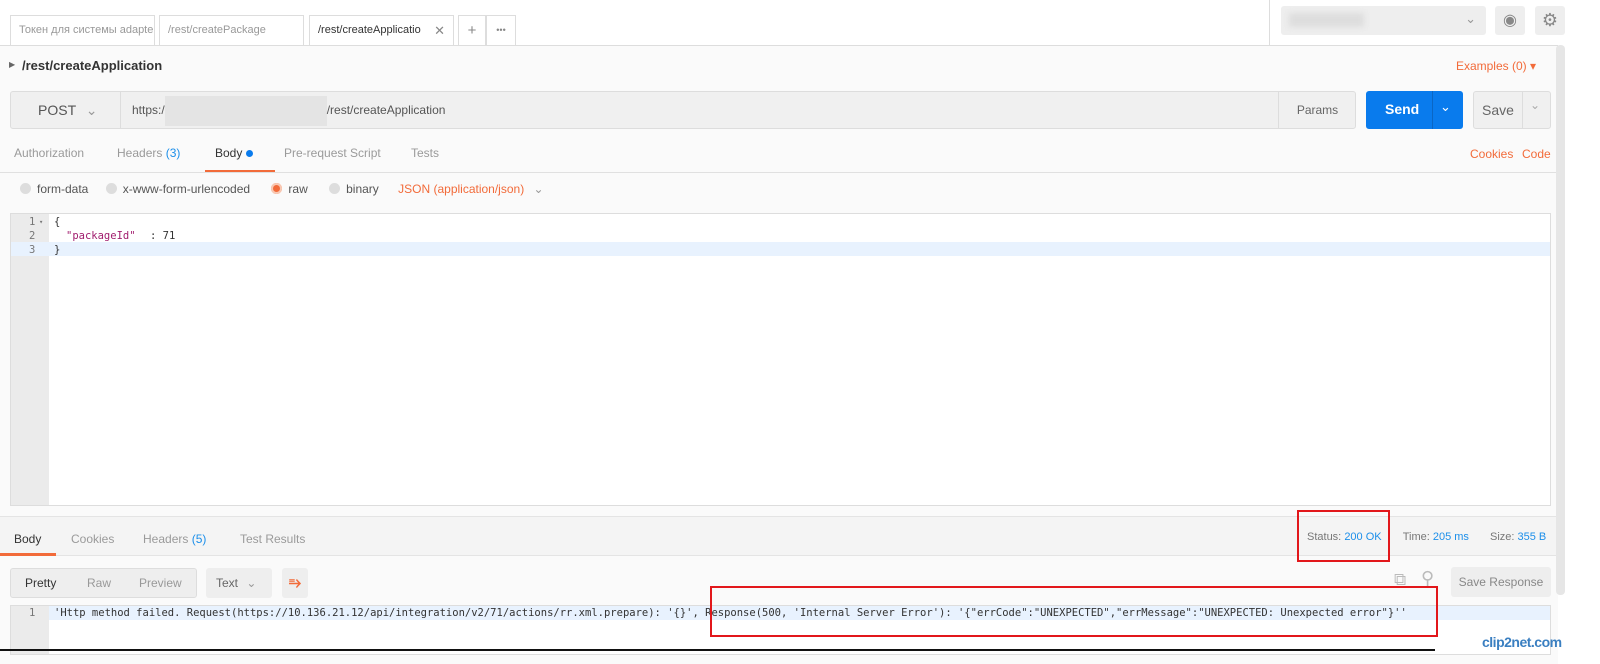 Image resolution: width=1600 pixels, height=664 pixels. Describe the element at coordinates (239, 583) in the screenshot. I see `format-select: Text ⌄` at that location.